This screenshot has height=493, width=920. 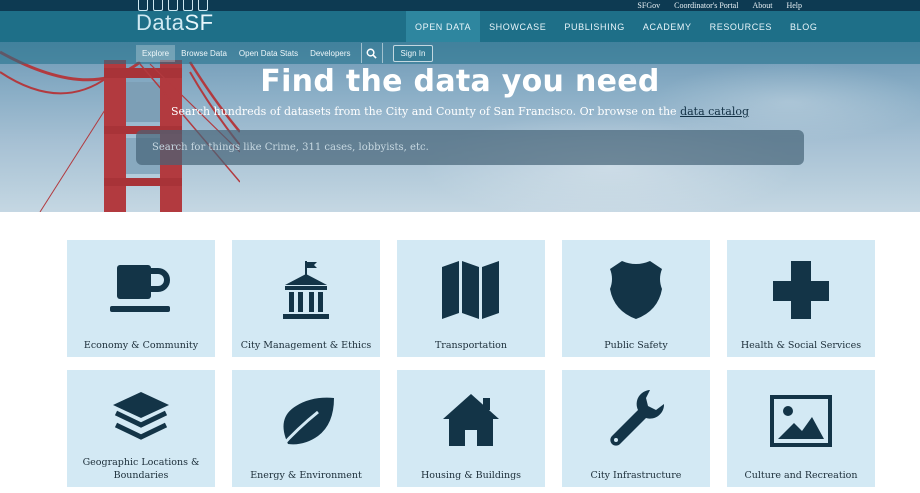 I want to click on category-label: Transportation, so click(x=471, y=345).